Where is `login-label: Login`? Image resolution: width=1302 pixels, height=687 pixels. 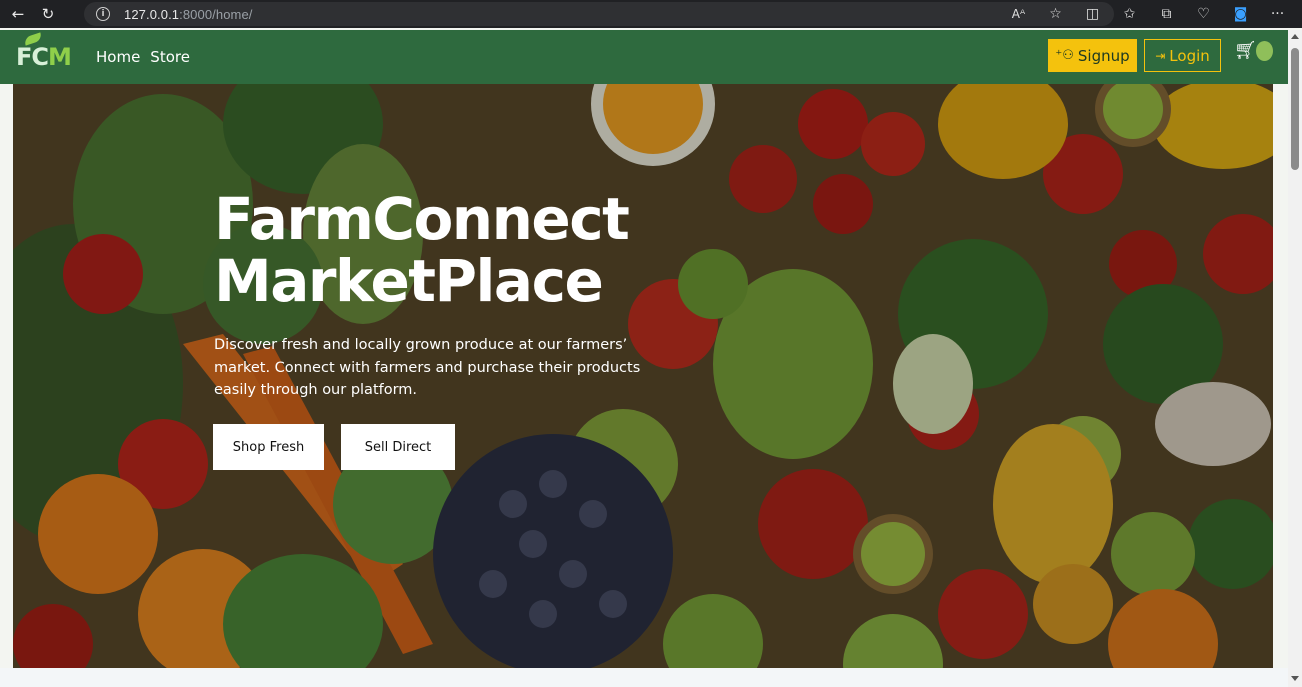 login-label: Login is located at coordinates (1189, 55).